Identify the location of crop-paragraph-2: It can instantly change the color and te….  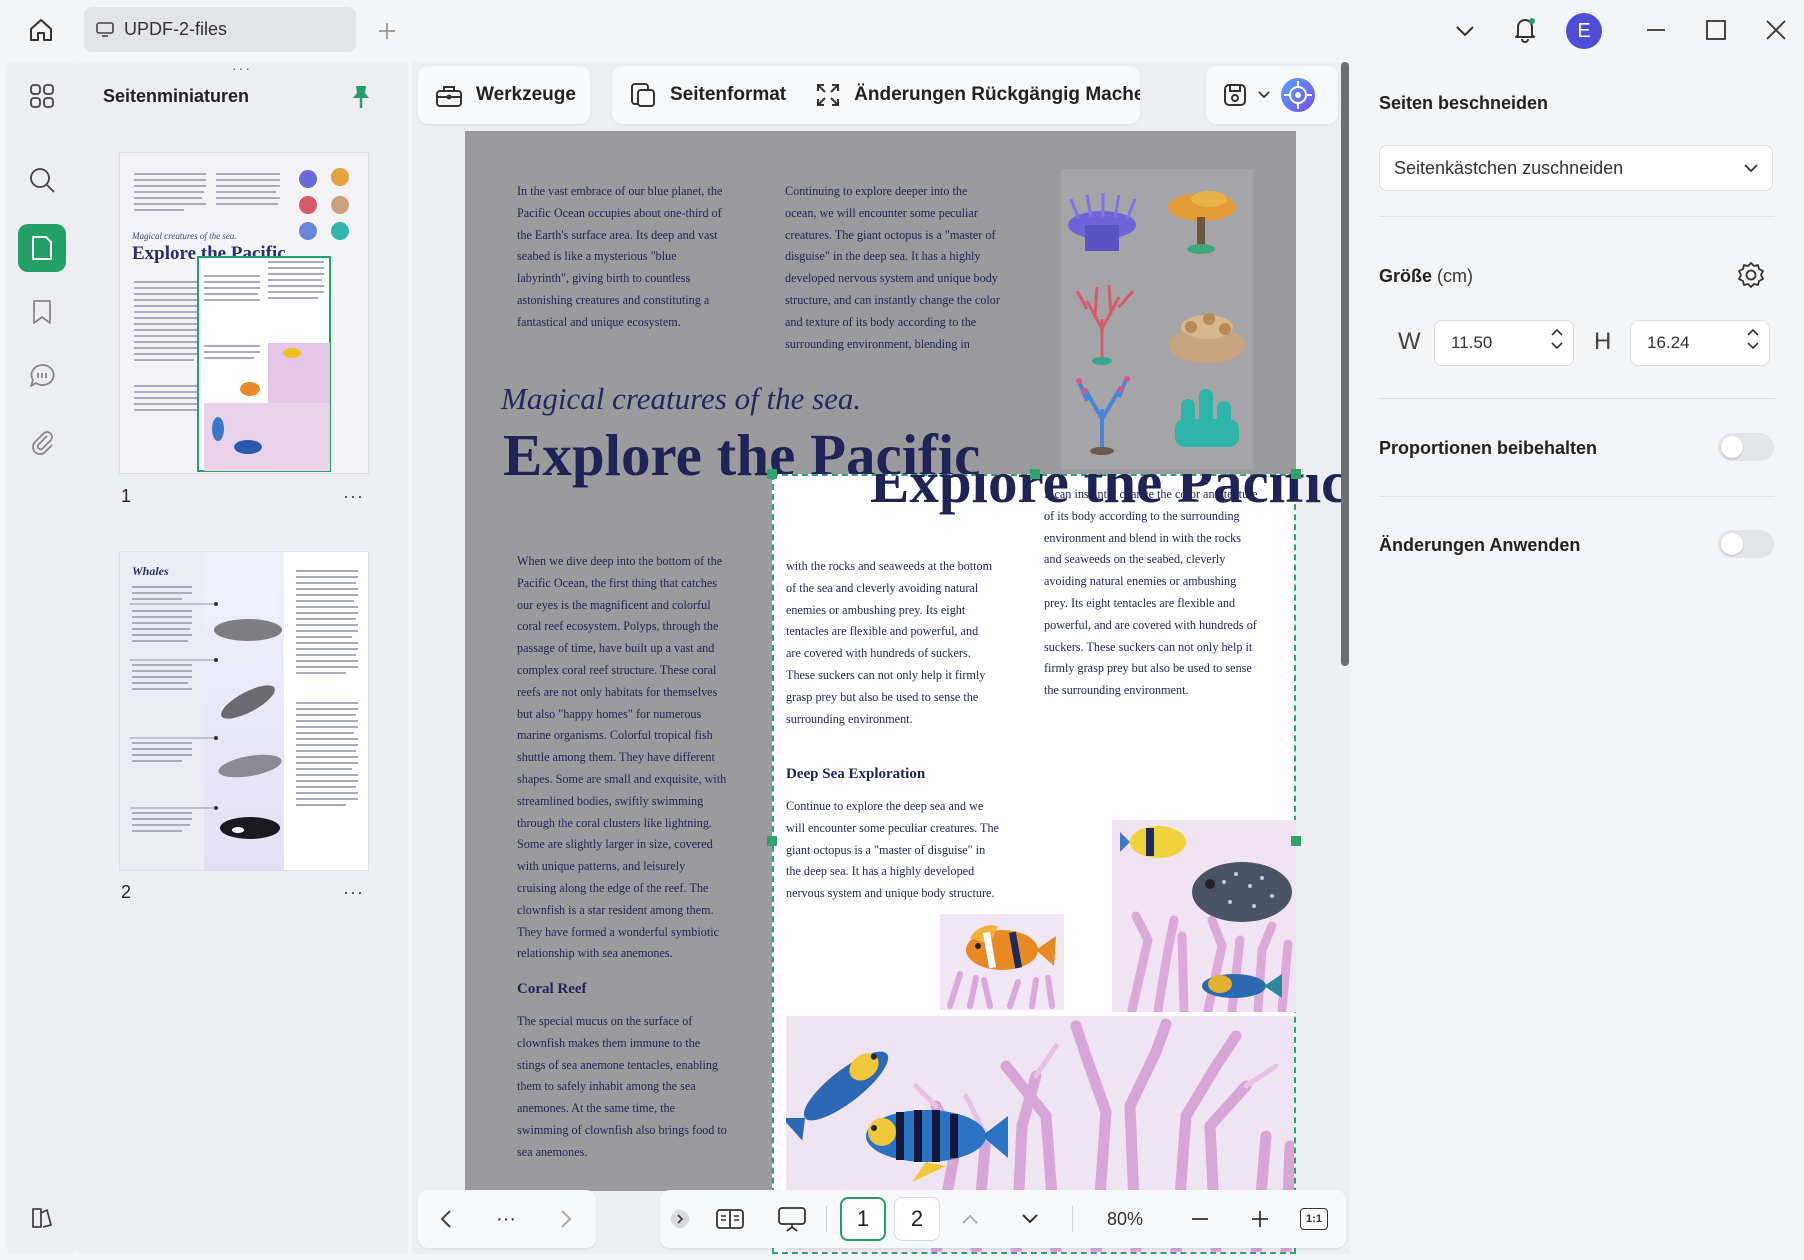
(1151, 592).